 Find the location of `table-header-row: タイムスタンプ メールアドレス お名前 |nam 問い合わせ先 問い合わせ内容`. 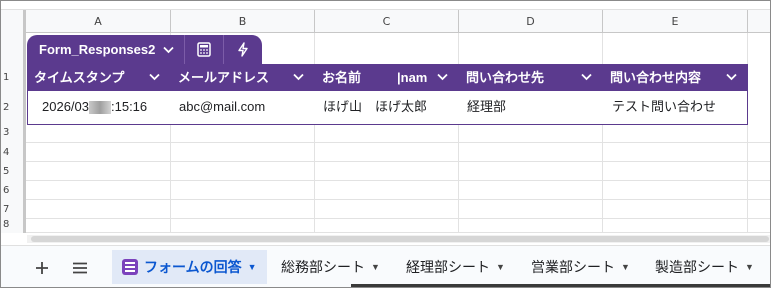

table-header-row: タイムスタンプ メールアドレス お名前 |nam 問い合わせ先 問い合わせ内容 is located at coordinates (387, 77).